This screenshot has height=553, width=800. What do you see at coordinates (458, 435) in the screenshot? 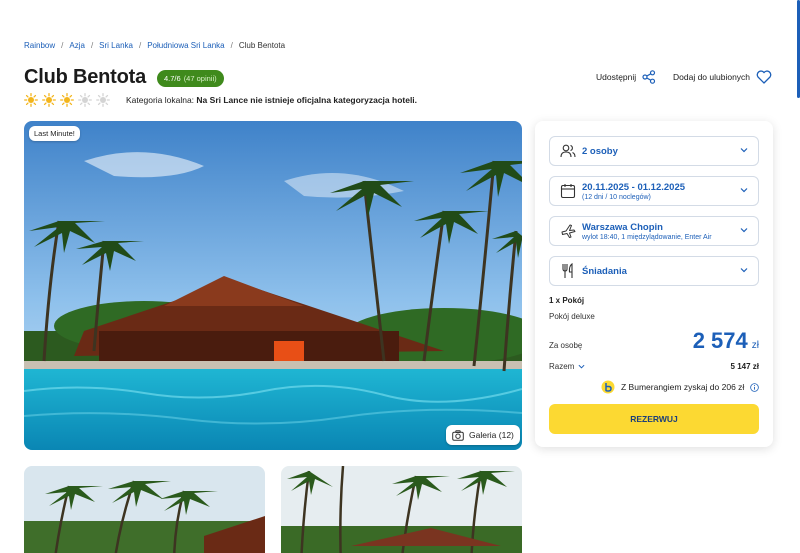
I see `camera-icon` at bounding box center [458, 435].